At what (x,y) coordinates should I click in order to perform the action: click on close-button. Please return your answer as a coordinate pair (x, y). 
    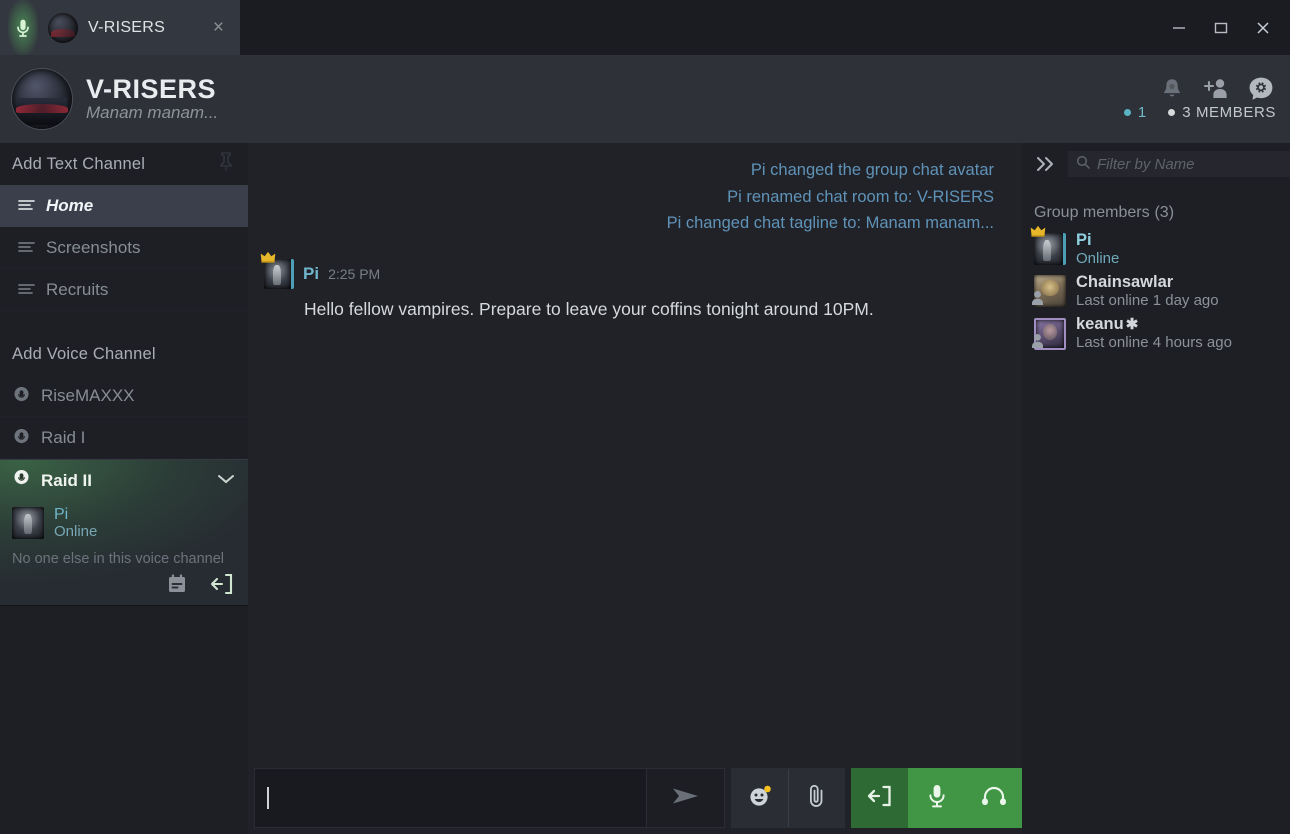
    Looking at the image, I should click on (1263, 28).